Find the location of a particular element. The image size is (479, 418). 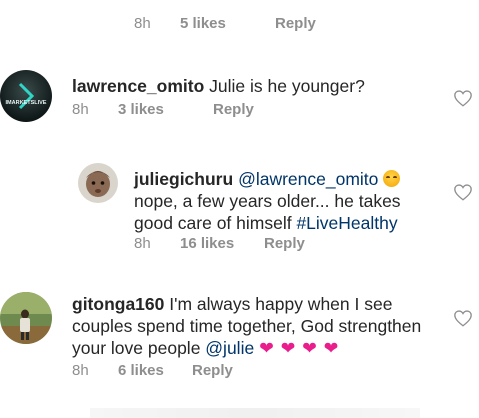

comment-meta-row: 8h 16 likes Reply is located at coordinates (219, 243).